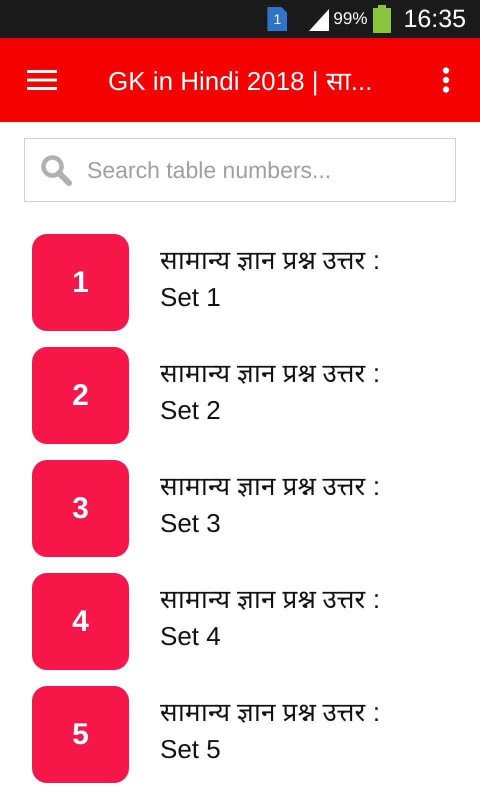 The width and height of the screenshot is (480, 800). Describe the element at coordinates (80, 508) in the screenshot. I see `number-tile: 3` at that location.